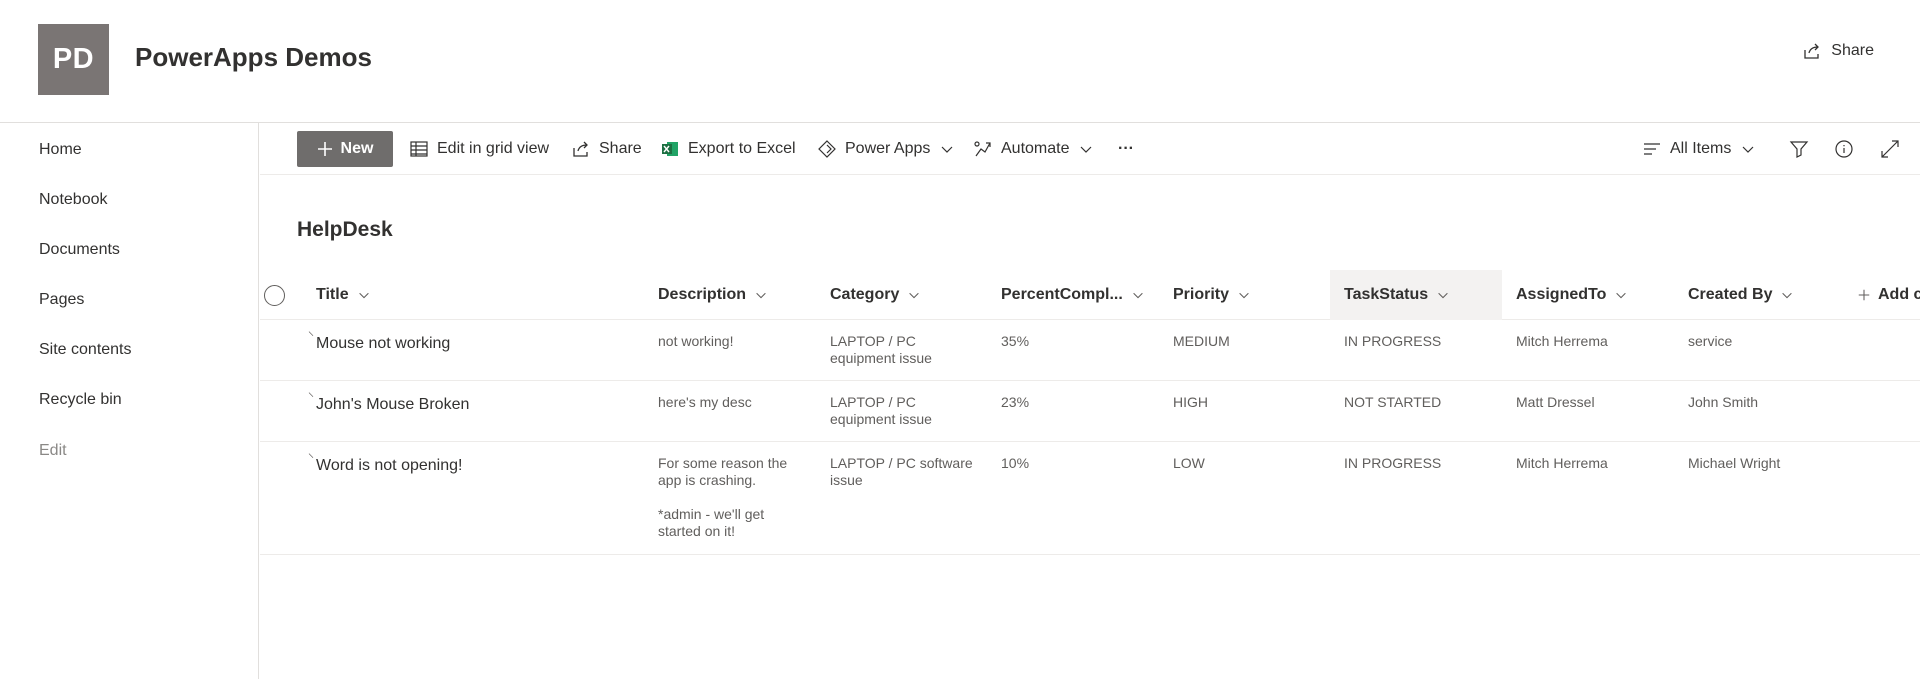 The image size is (1920, 679). Describe the element at coordinates (53, 451) in the screenshot. I see `nav-edit-link: Edit` at that location.